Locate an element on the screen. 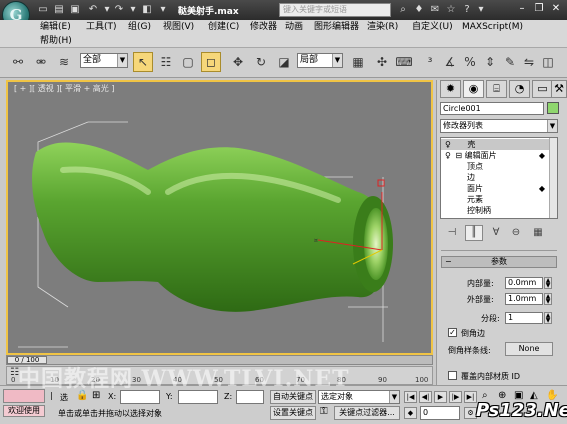 This screenshot has height=424, width=567. select-and-scale-icon: ◪ is located at coordinates (284, 62).